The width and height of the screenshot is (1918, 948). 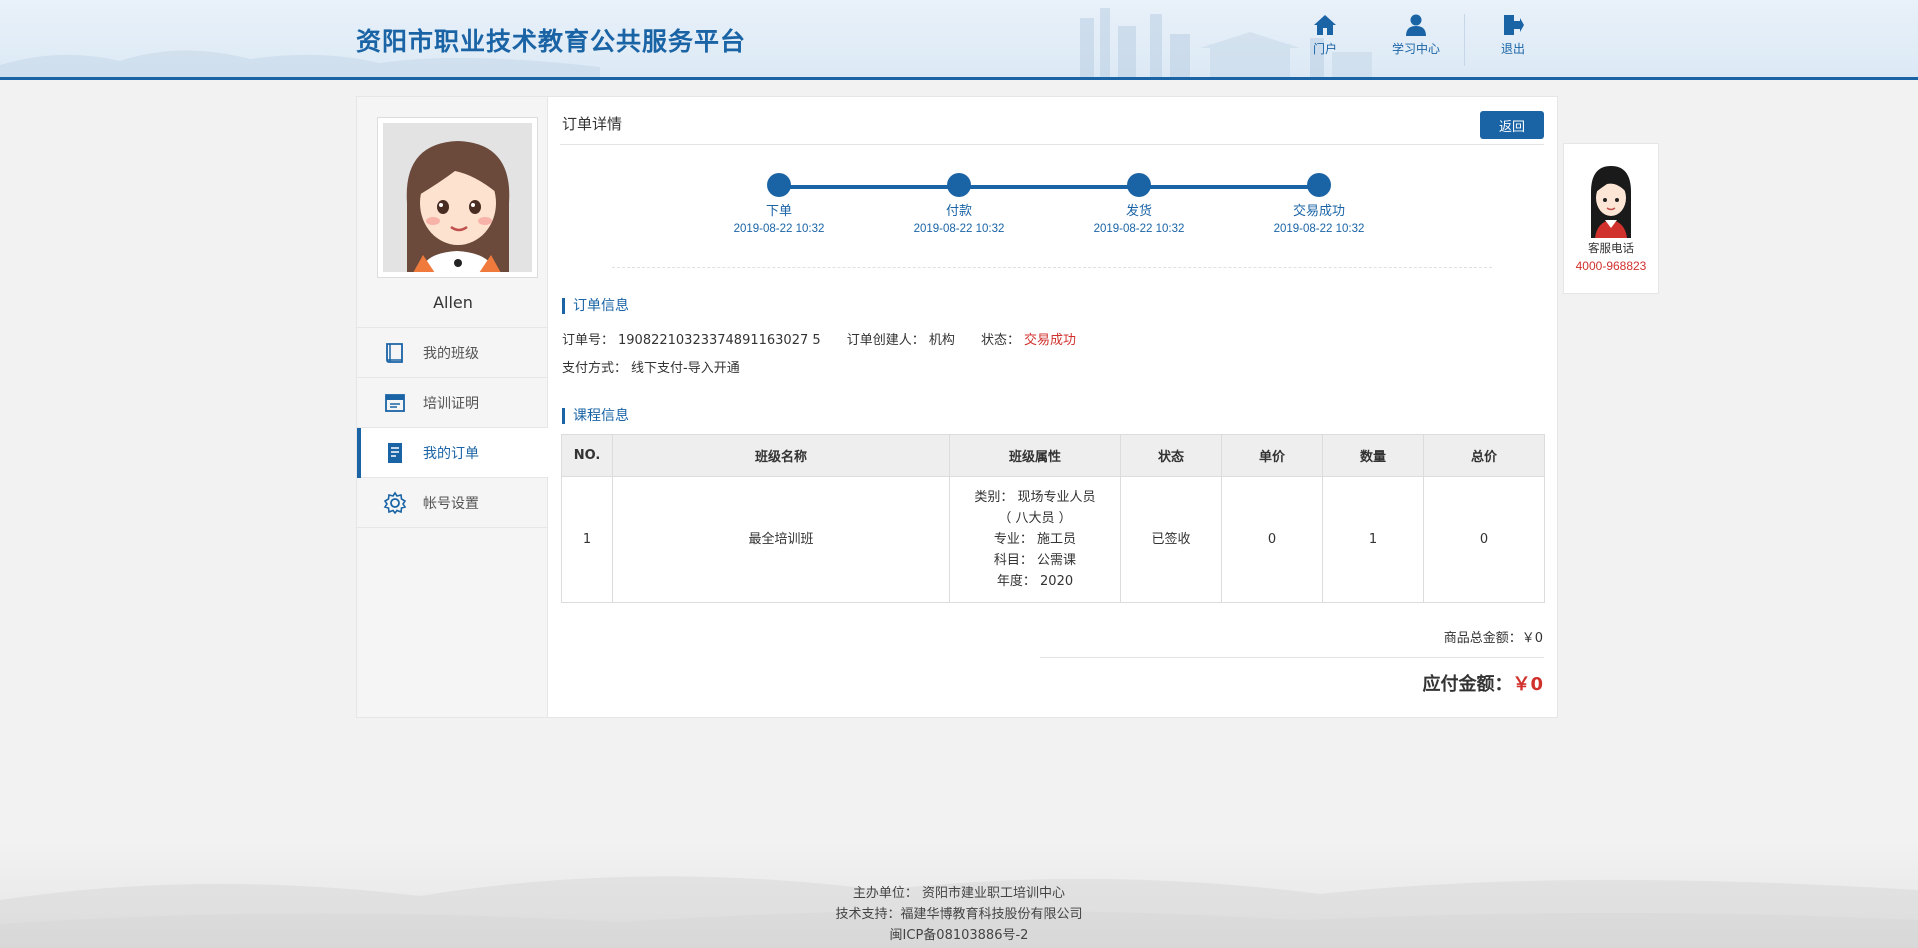 I want to click on certificate-icon, so click(x=395, y=403).